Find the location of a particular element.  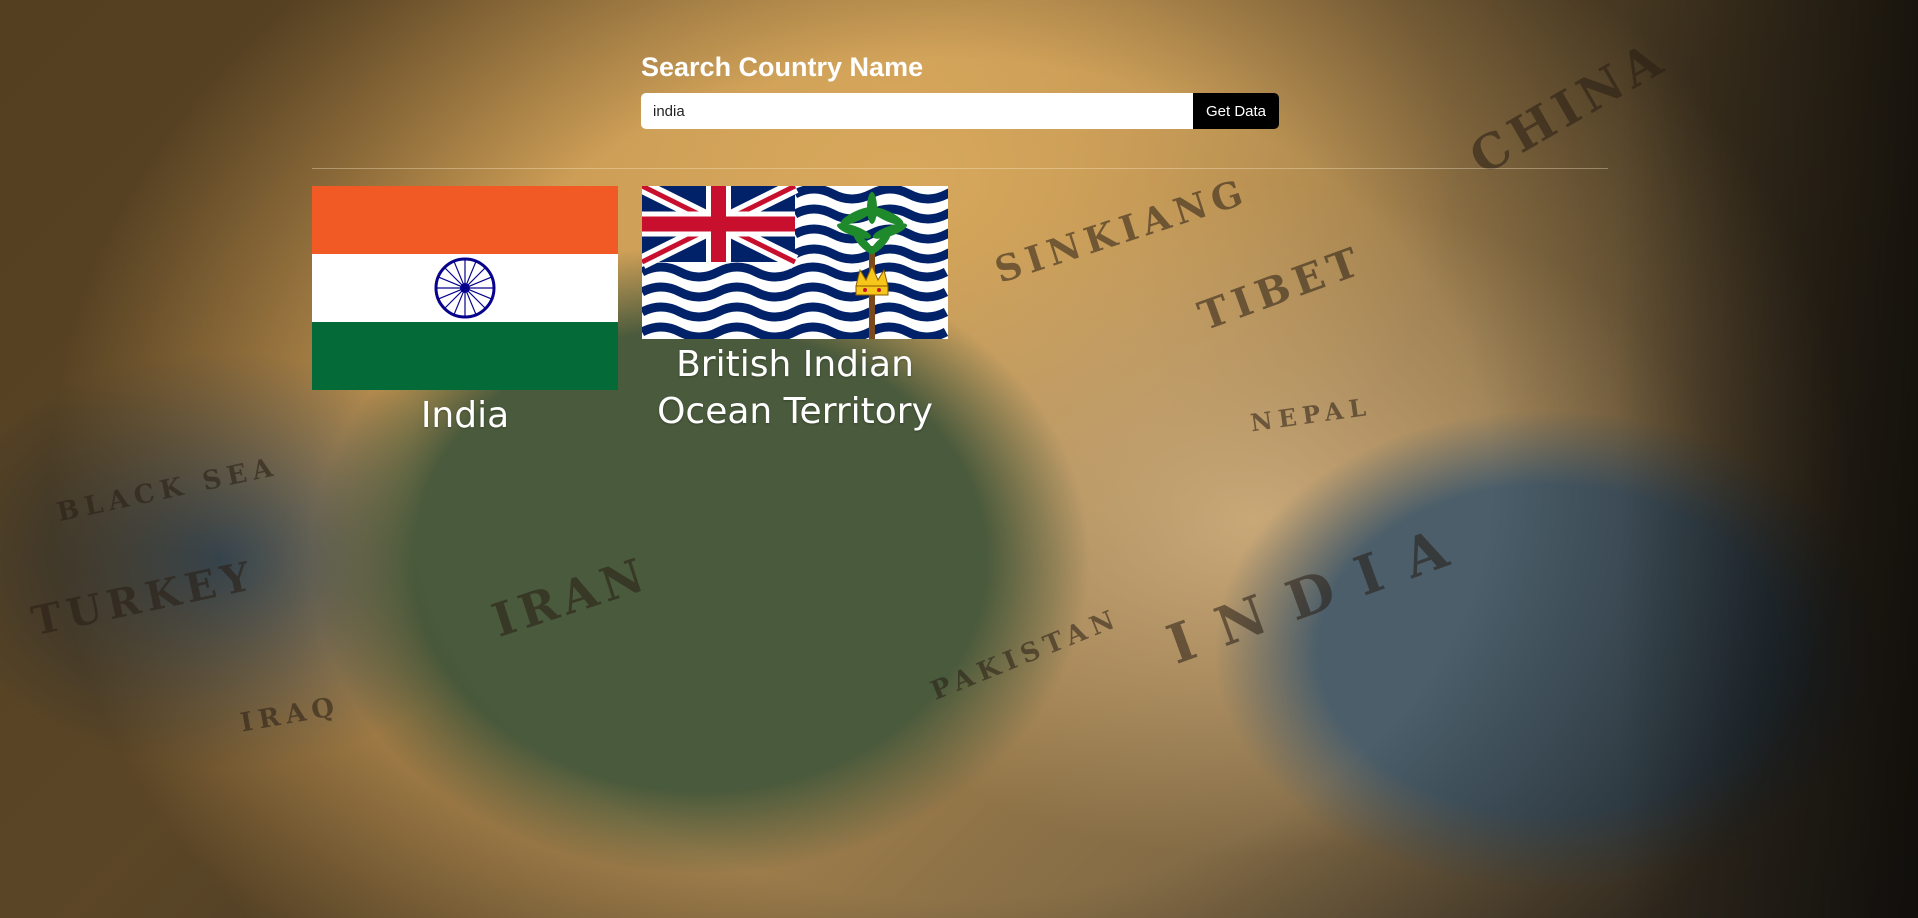

british-indian-ocean-territory-flag-icon is located at coordinates (795, 262).